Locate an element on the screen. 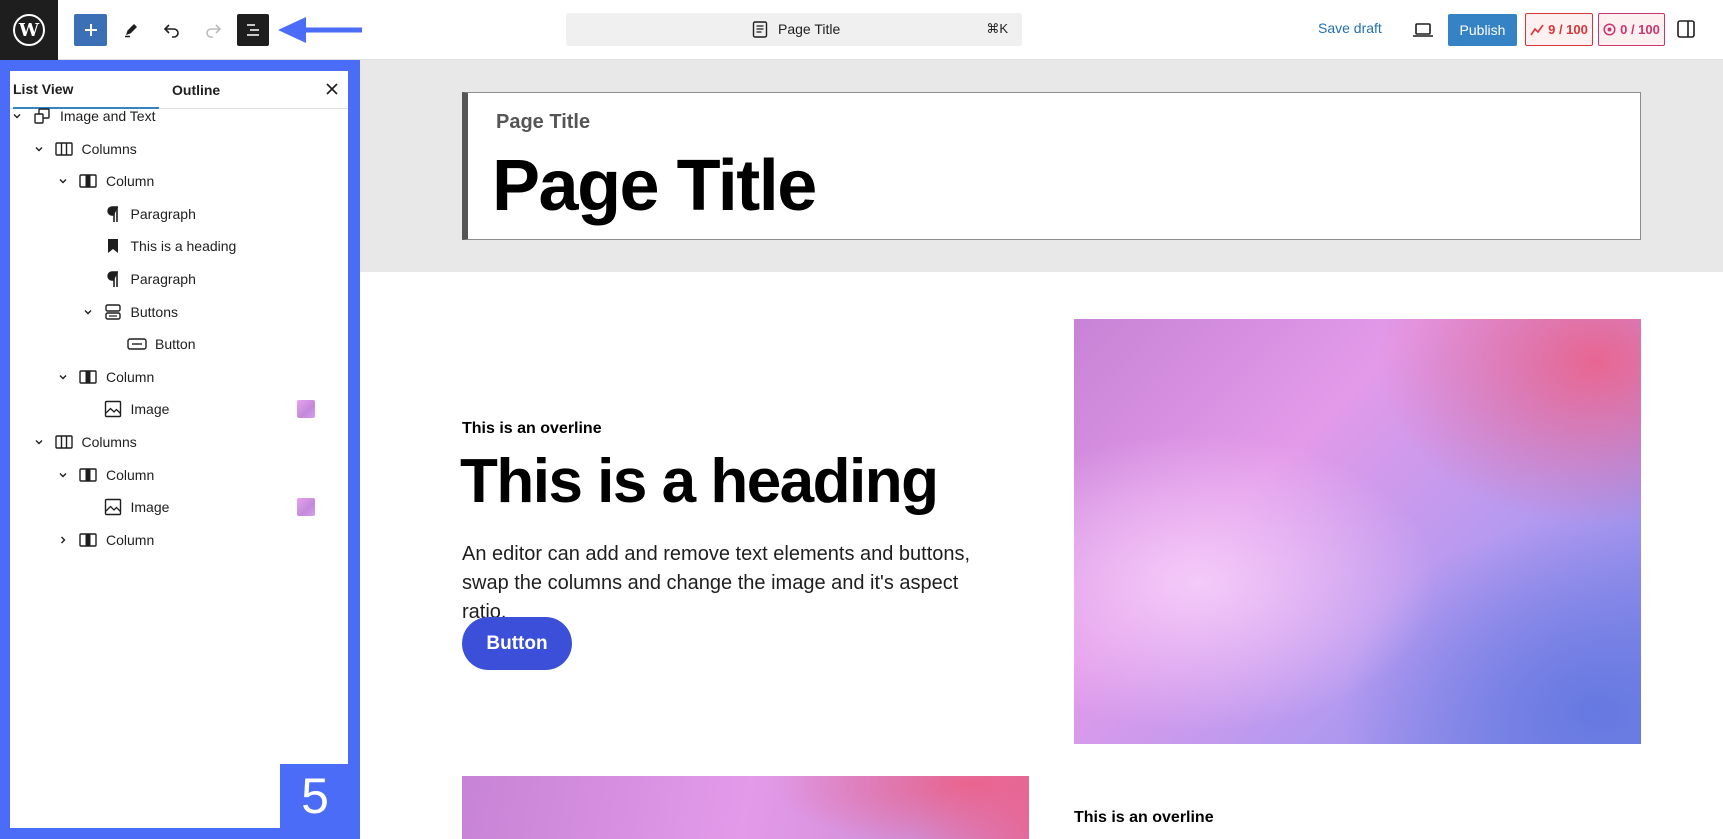 This screenshot has width=1723, height=839. title-block: Page Title Page Title is located at coordinates (1051, 166).